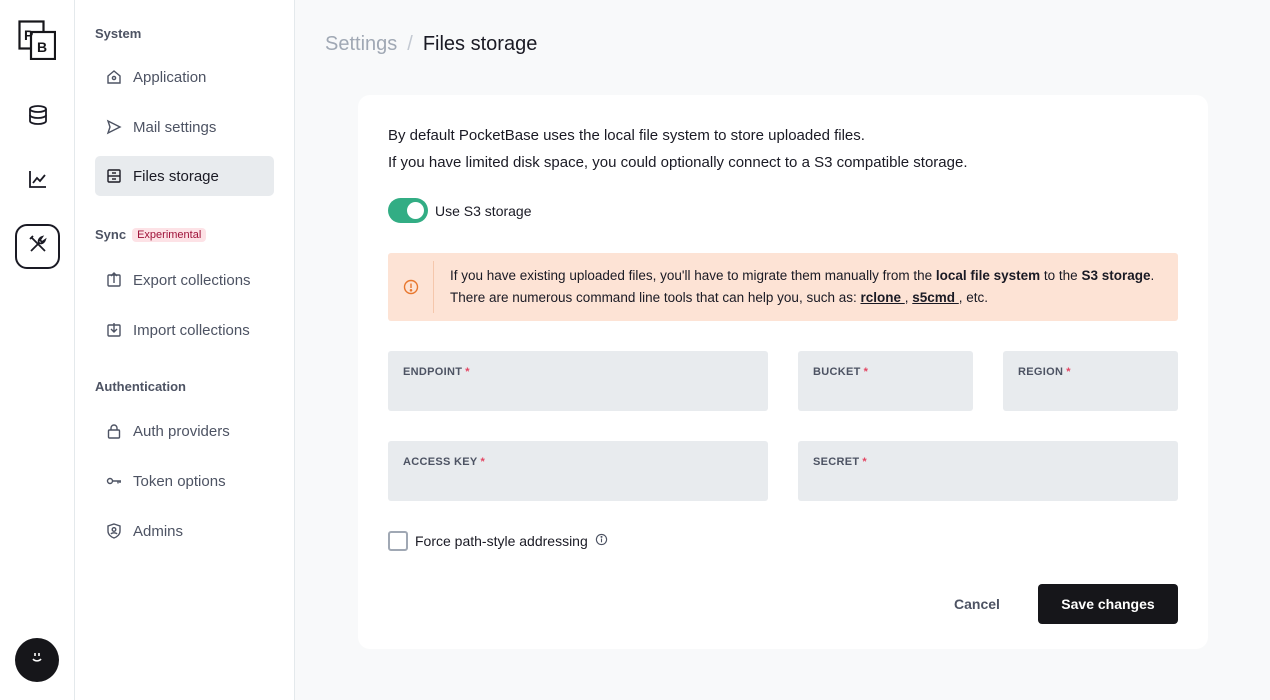 This screenshot has width=1270, height=700. I want to click on access-key-label: ACCESS KEY *, so click(444, 462).